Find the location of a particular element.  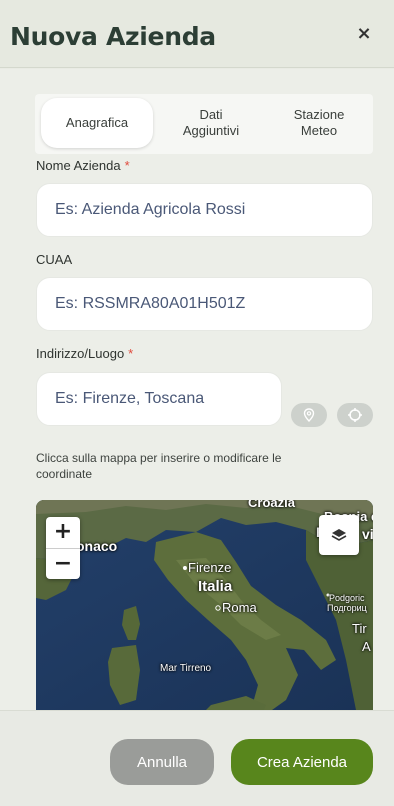

tab-dati-aggiuntivi: Dati Aggiuntivi is located at coordinates (211, 123).